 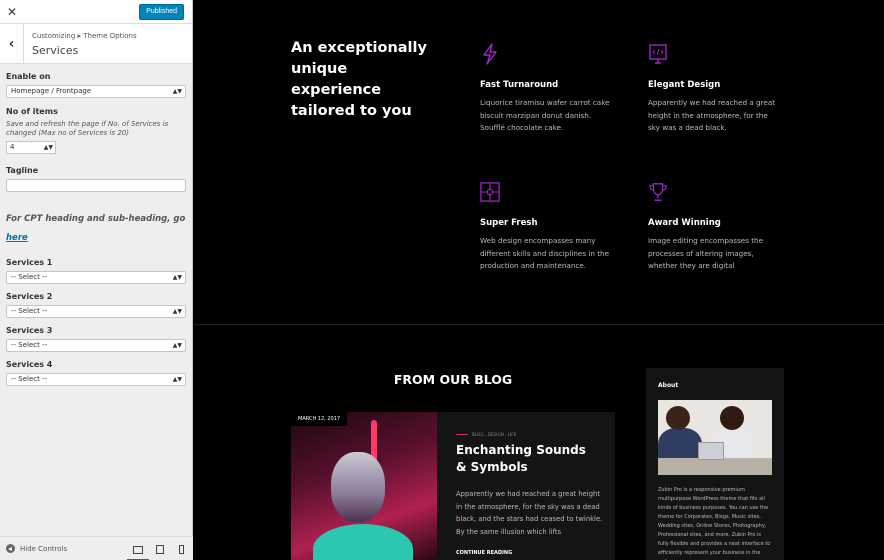 I want to click on breadcrumb: Customizing ▸ Theme Options, so click(x=84, y=36).